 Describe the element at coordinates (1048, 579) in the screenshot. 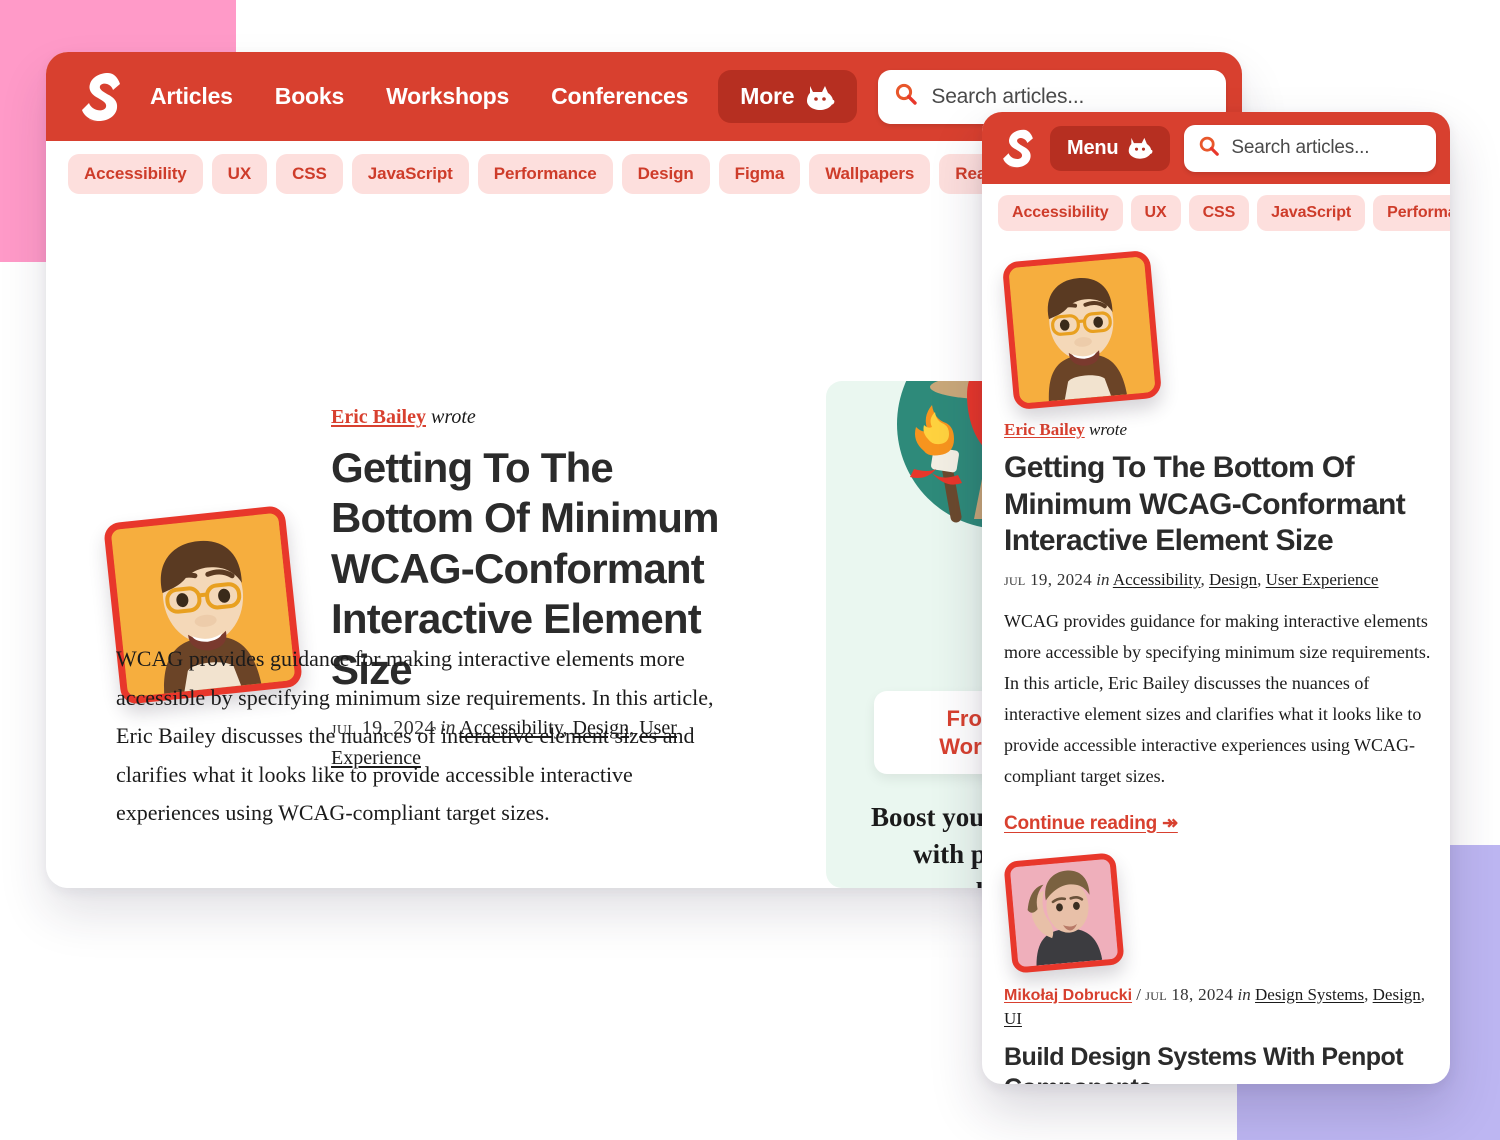

I see `article-date: Jul 19, 2024` at that location.